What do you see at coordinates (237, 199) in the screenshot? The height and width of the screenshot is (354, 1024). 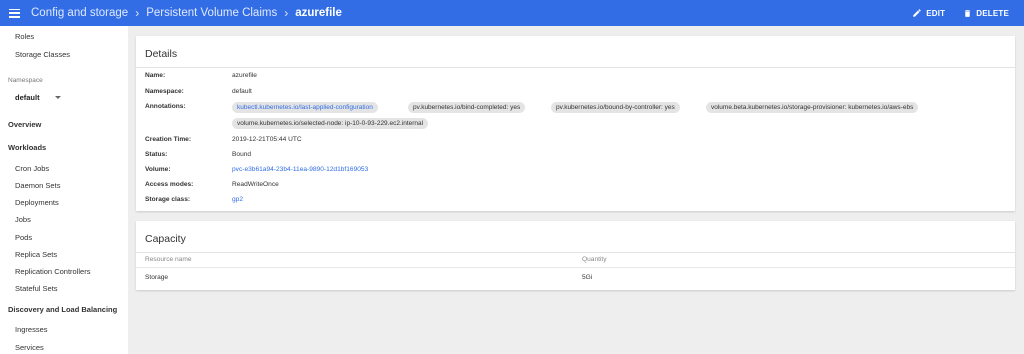 I see `storage-class-link: gp2` at bounding box center [237, 199].